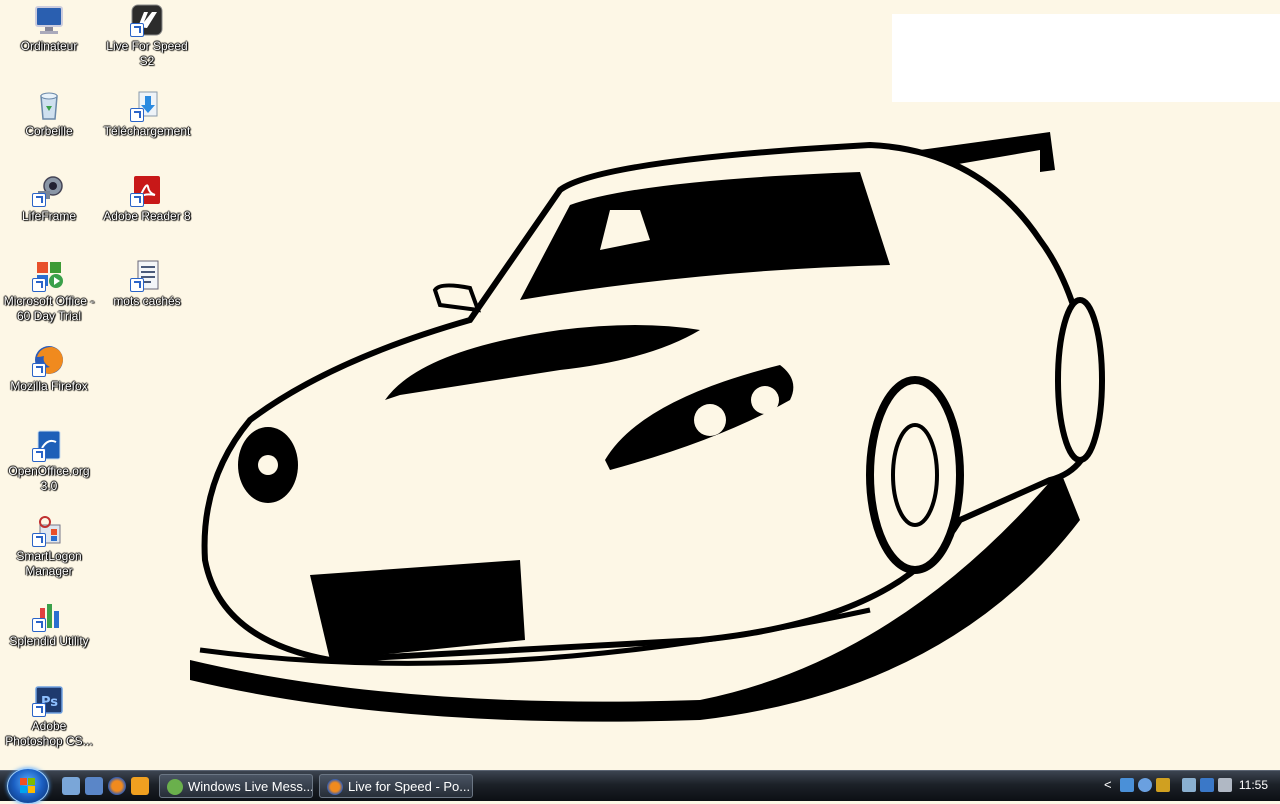 The image size is (1280, 804). Describe the element at coordinates (49, 20) in the screenshot. I see `computer-icon` at that location.